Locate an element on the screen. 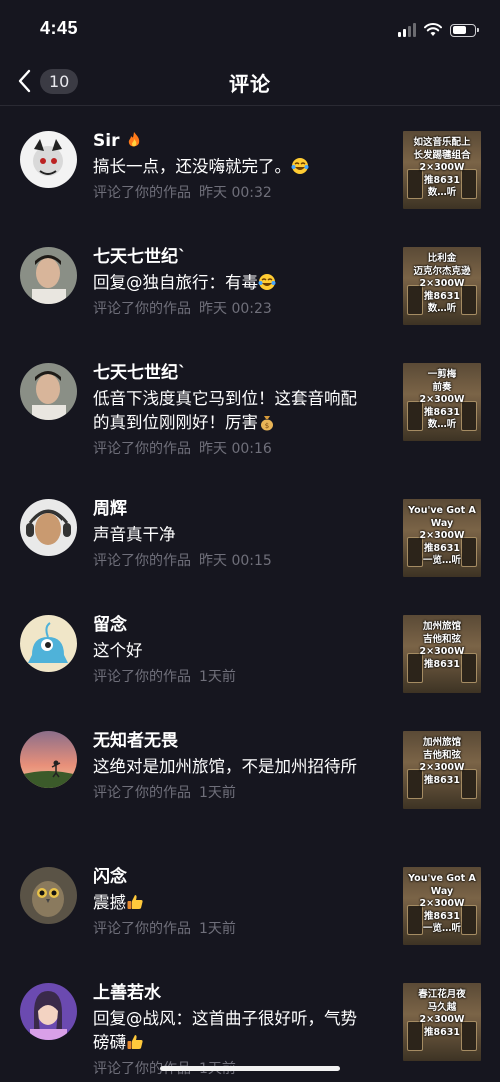 This screenshot has width=500, height=1082. wifi-icon is located at coordinates (433, 29).